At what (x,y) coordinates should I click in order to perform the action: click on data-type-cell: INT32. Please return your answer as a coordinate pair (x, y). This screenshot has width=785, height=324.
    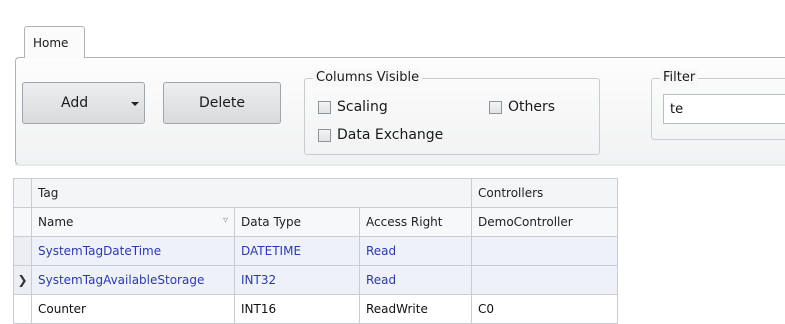
    Looking at the image, I should click on (297, 280).